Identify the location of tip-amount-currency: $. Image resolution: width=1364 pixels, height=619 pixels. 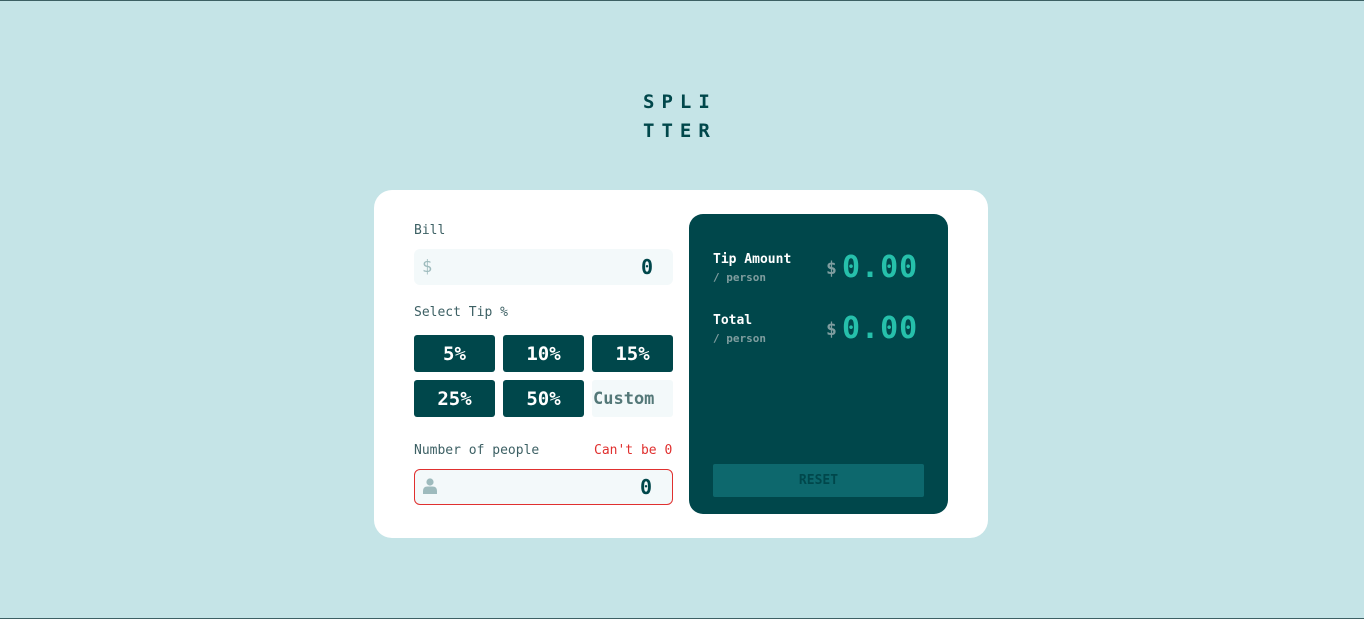
(831, 268).